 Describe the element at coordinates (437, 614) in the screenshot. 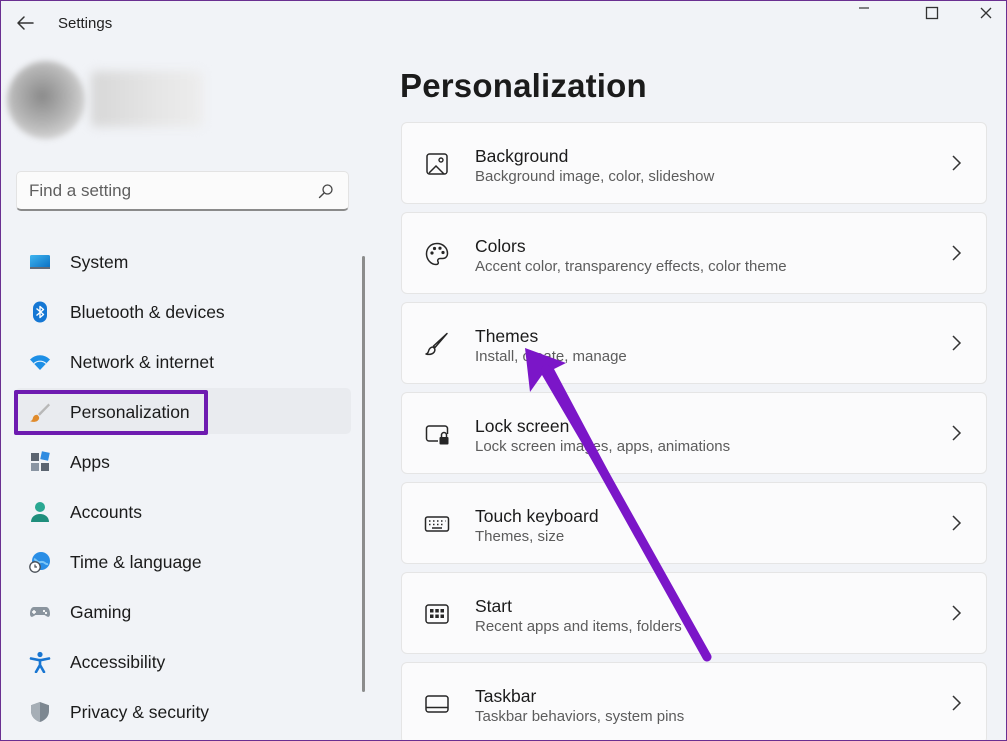

I see `start-menu-icon` at that location.